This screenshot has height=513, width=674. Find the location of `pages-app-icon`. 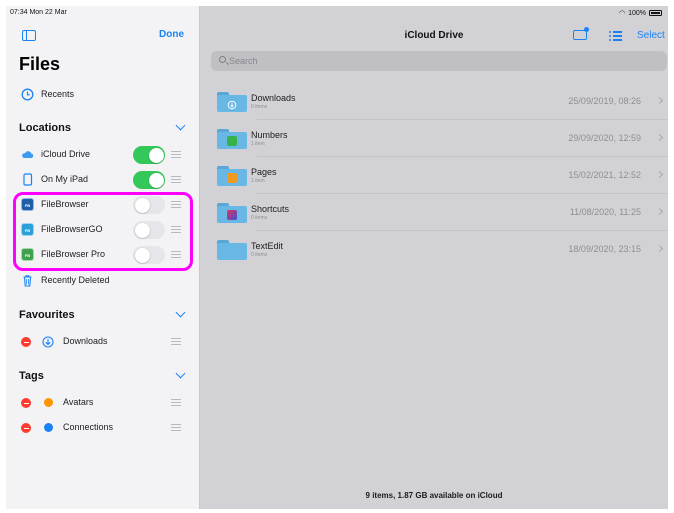

pages-app-icon is located at coordinates (232, 178).